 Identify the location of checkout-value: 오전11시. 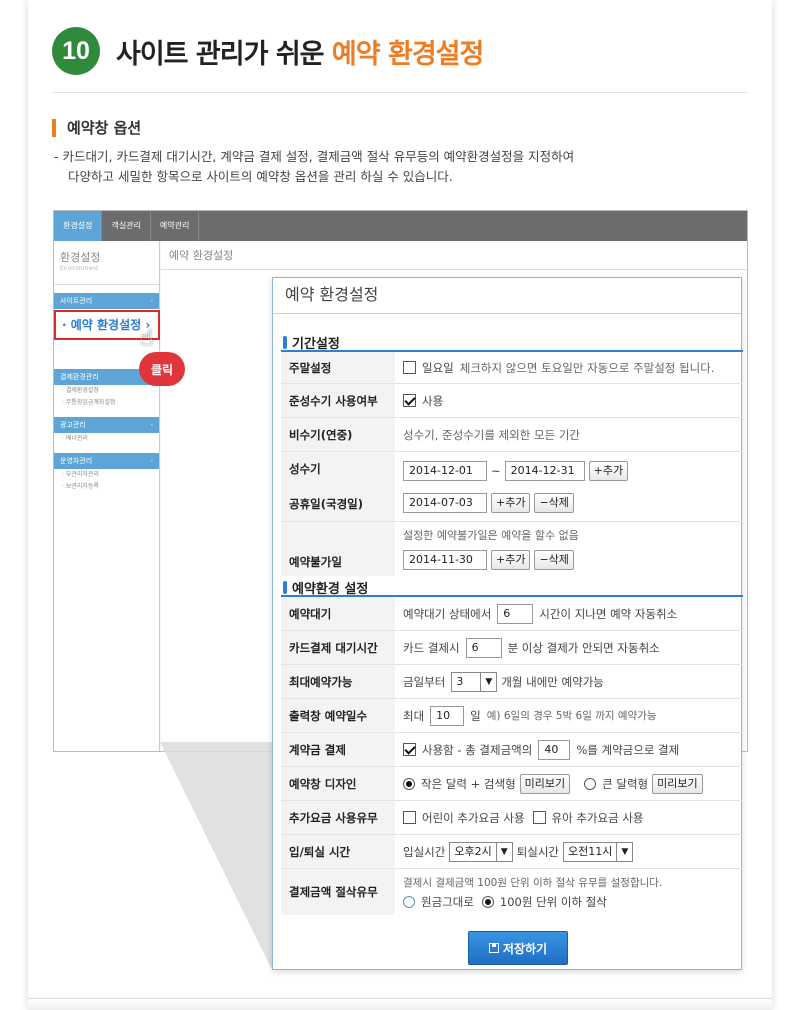
(590, 851).